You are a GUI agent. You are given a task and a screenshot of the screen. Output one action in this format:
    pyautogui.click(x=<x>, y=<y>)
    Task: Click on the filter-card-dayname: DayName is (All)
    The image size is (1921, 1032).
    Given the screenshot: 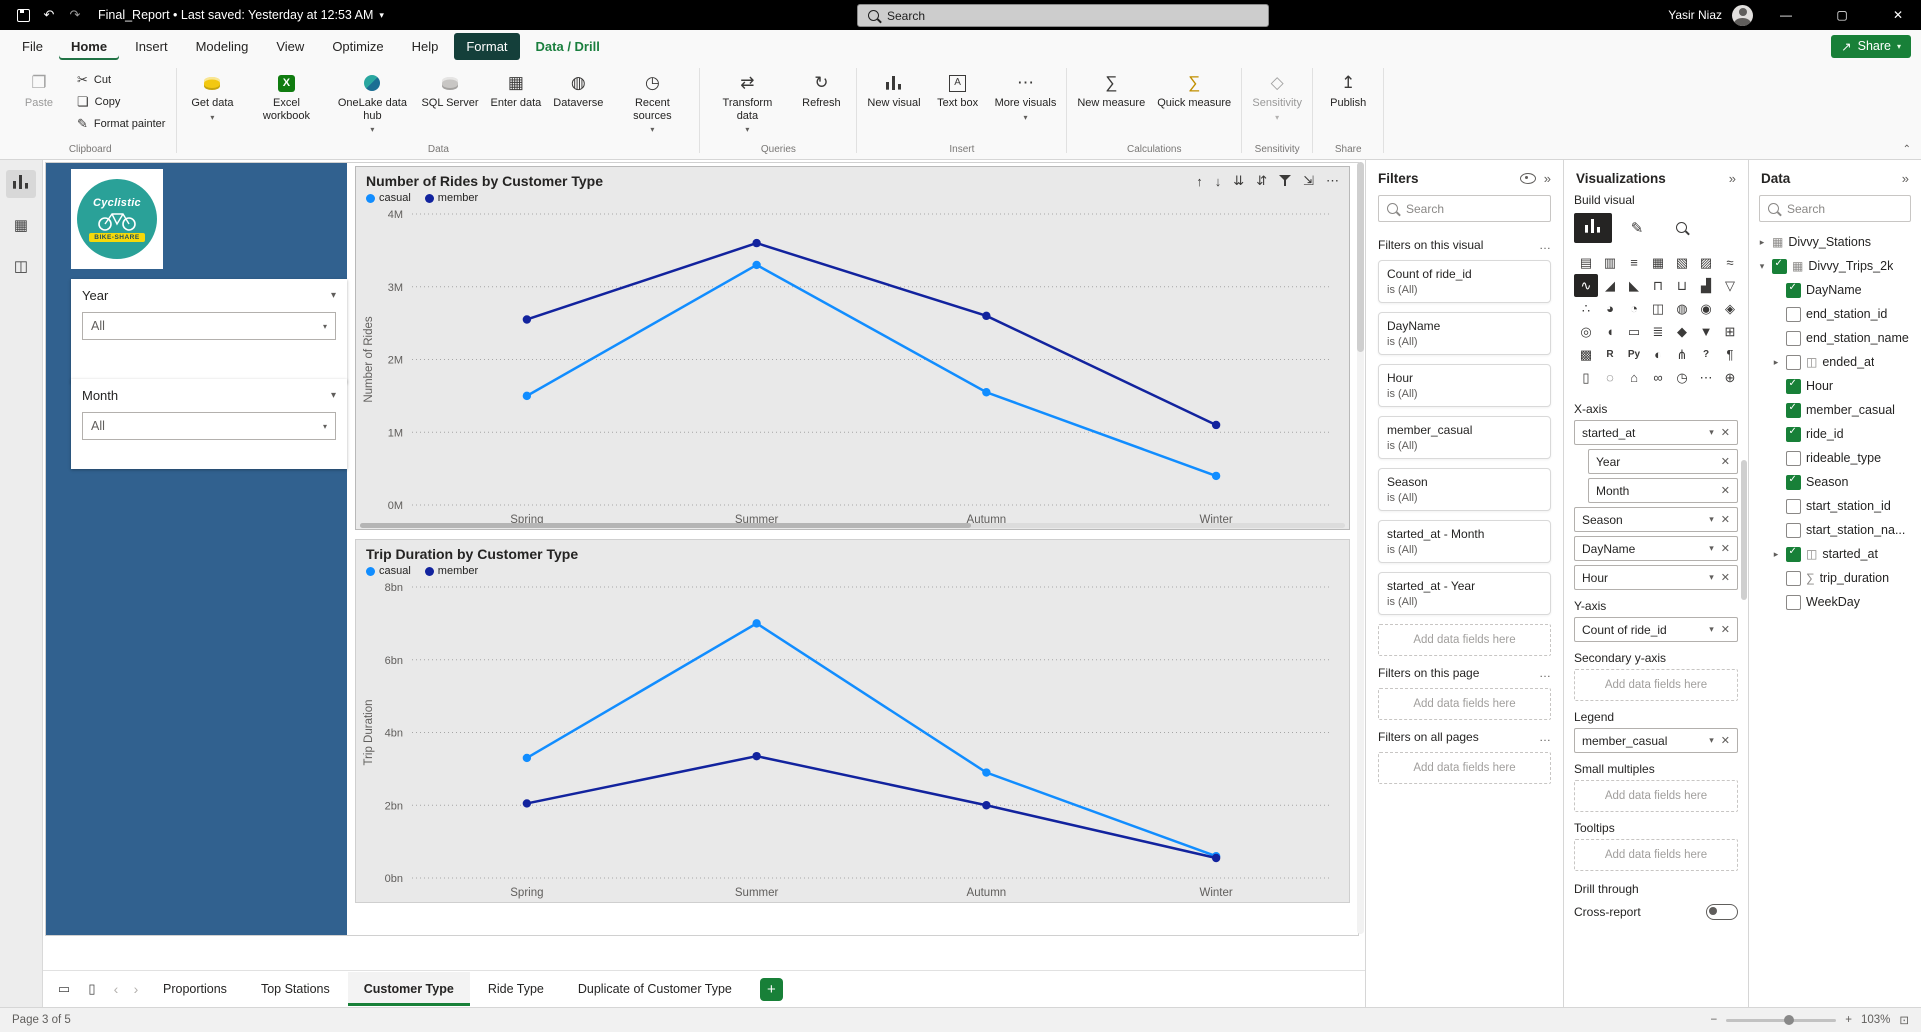 What is the action you would take?
    pyautogui.click(x=1464, y=333)
    